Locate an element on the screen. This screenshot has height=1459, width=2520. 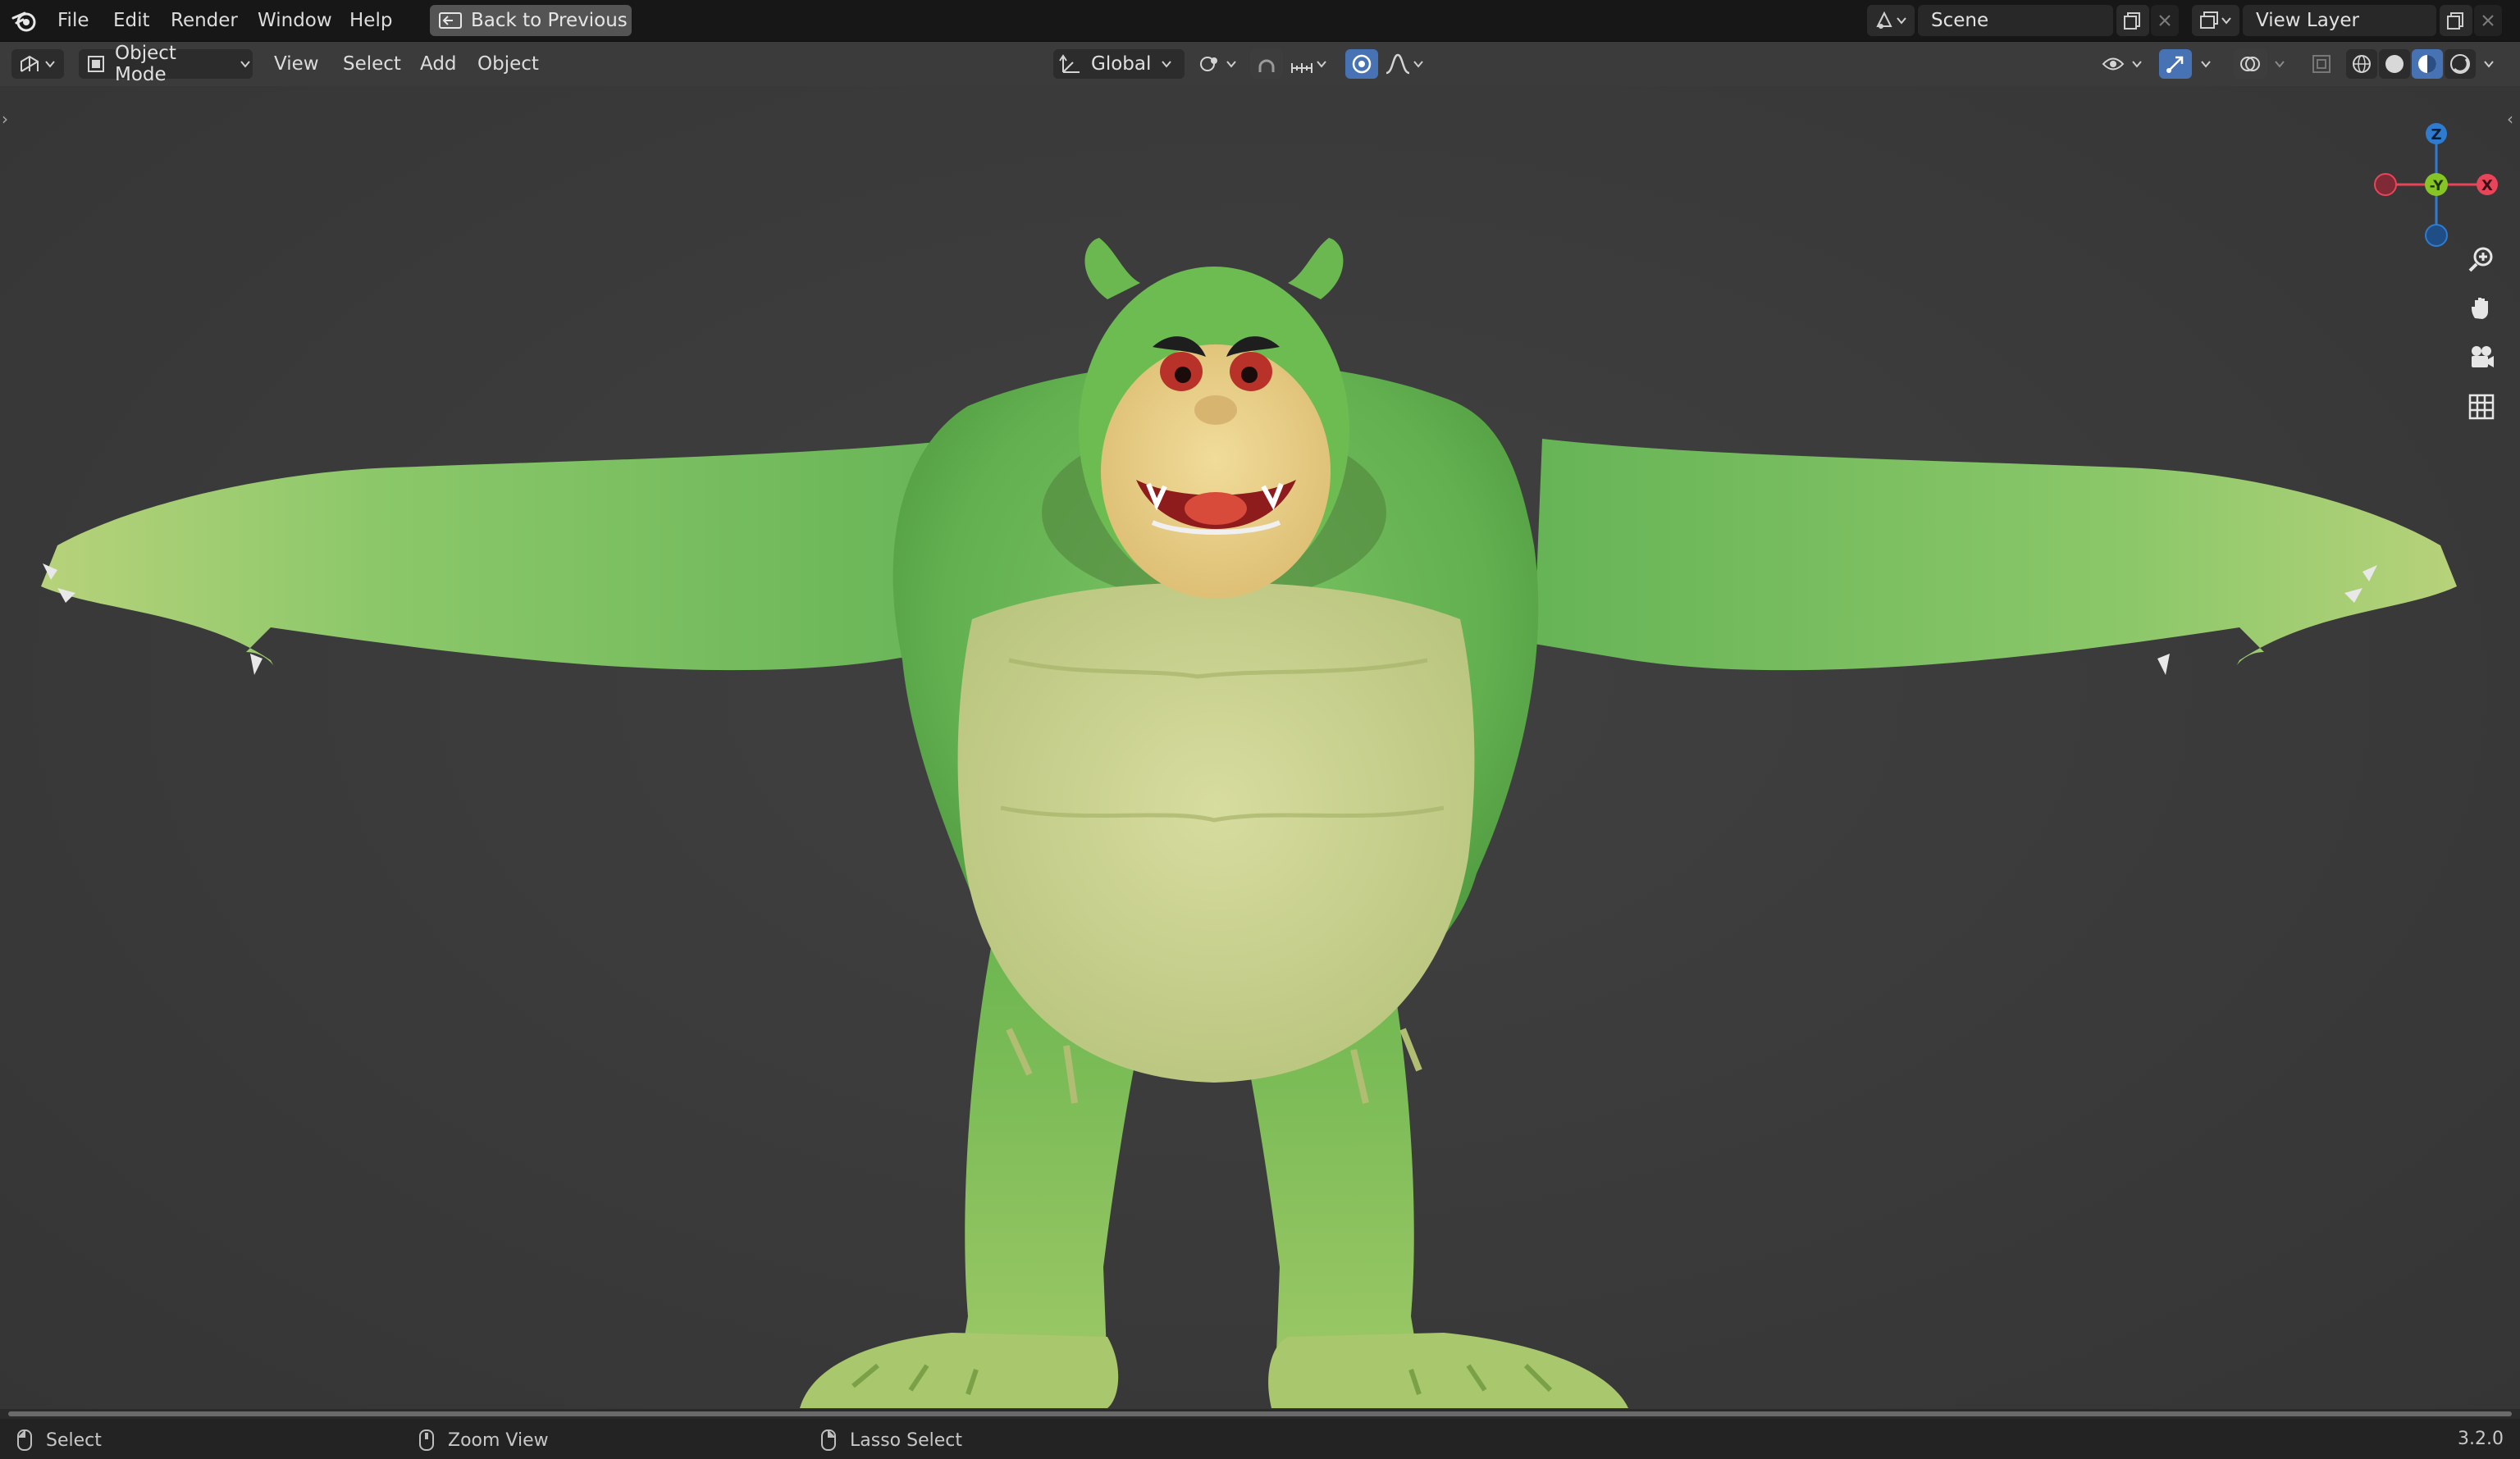
shading-options-dropdown is located at coordinates (2489, 64).